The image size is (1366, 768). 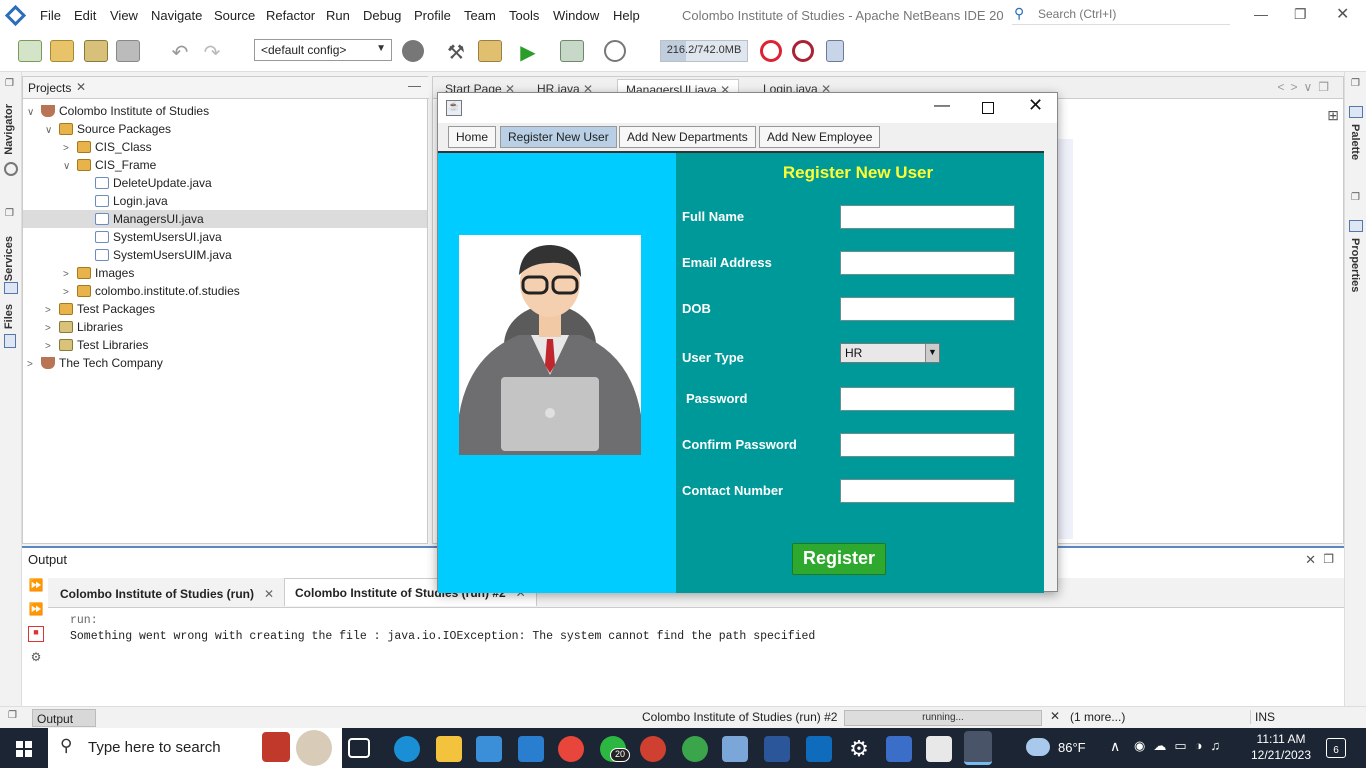 I want to click on menu-run: Run, so click(x=338, y=15).